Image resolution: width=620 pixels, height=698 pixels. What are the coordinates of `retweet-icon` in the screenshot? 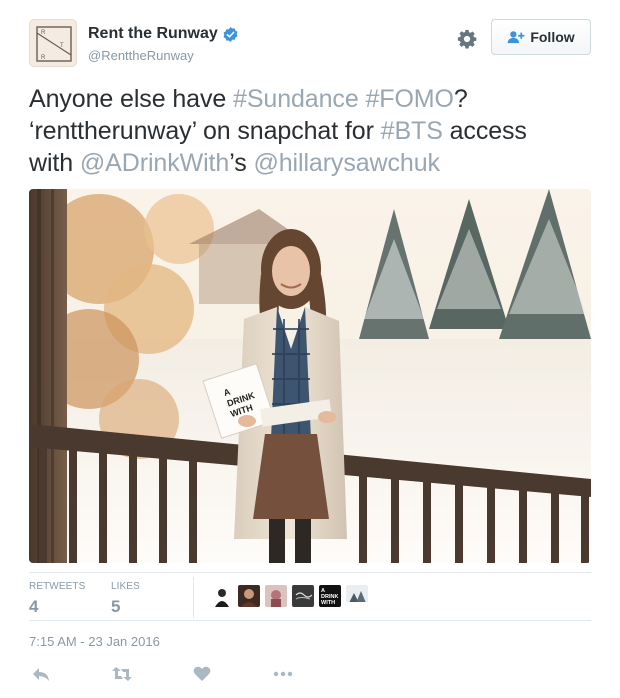 It's located at (122, 674).